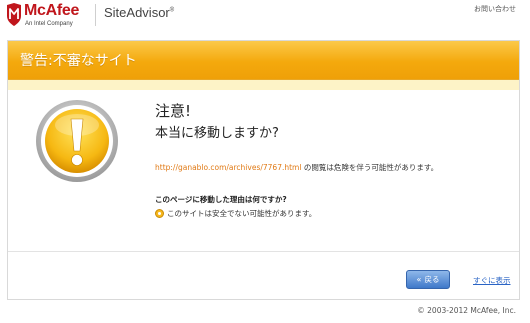 The image size is (530, 323). What do you see at coordinates (495, 9) in the screenshot?
I see `contact-link: お問い合わせ` at bounding box center [495, 9].